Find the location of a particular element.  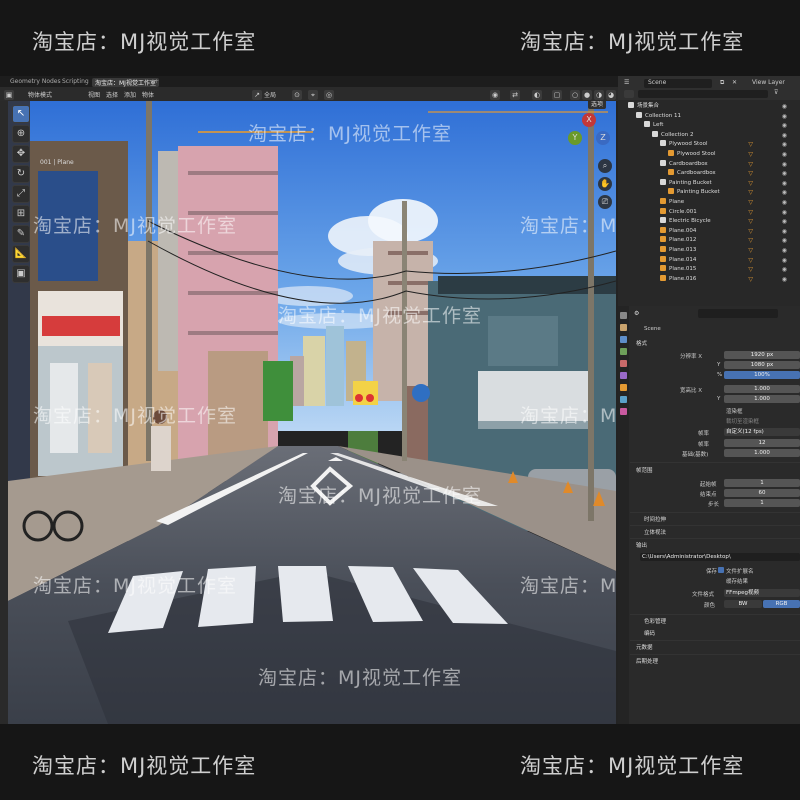

outliner-row: Left ◉ is located at coordinates (718, 126).